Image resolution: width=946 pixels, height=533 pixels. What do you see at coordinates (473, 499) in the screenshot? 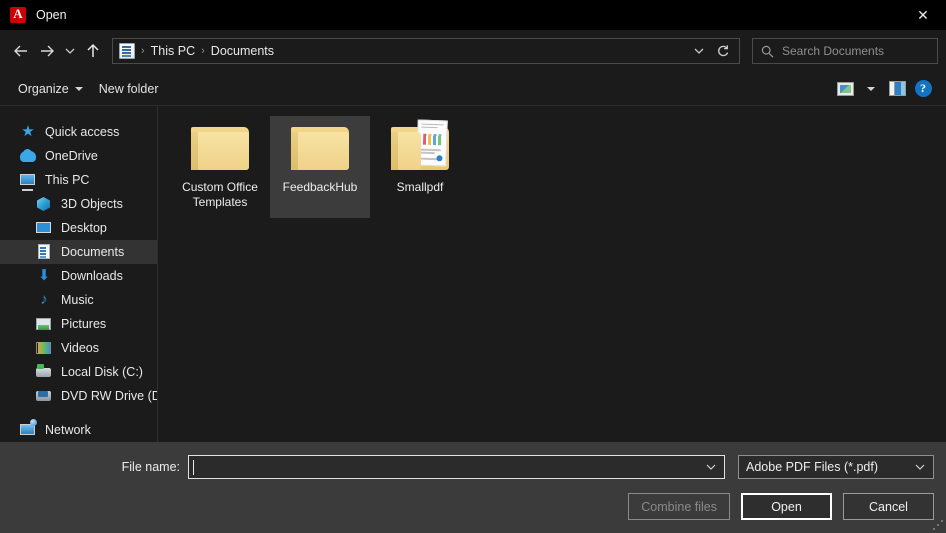
I see `dialog-buttons: Combine files Open Cancel` at bounding box center [473, 499].